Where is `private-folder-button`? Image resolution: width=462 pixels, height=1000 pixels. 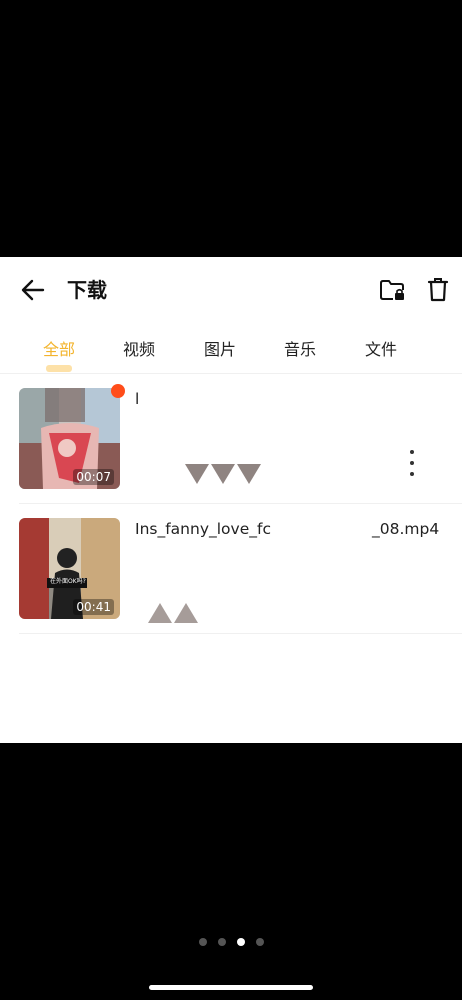 private-folder-button is located at coordinates (392, 290).